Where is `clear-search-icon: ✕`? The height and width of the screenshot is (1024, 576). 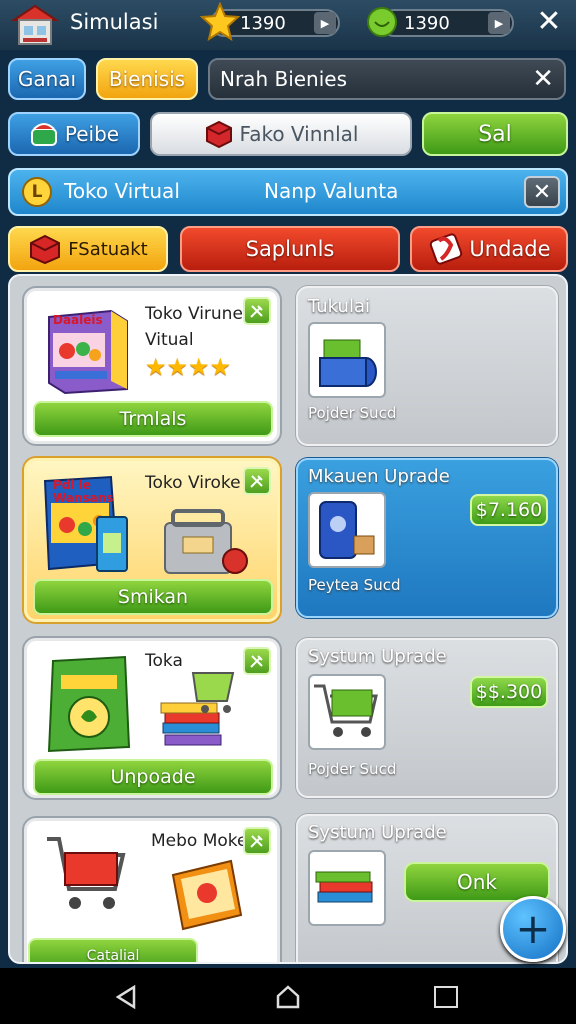 clear-search-icon: ✕ is located at coordinates (543, 79).